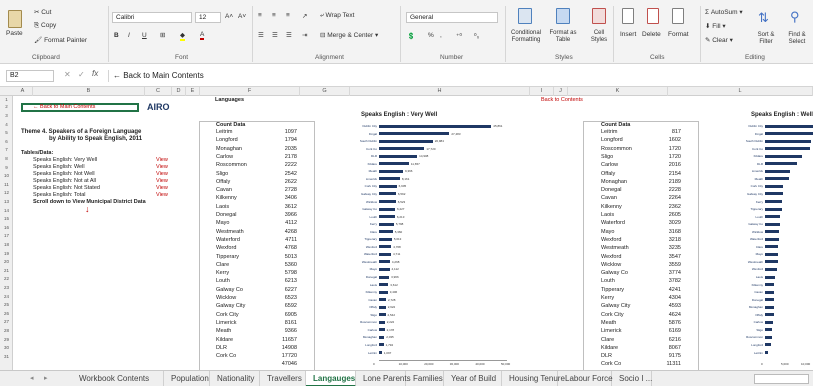  I want to click on font-color-icon: A, so click(202, 35).